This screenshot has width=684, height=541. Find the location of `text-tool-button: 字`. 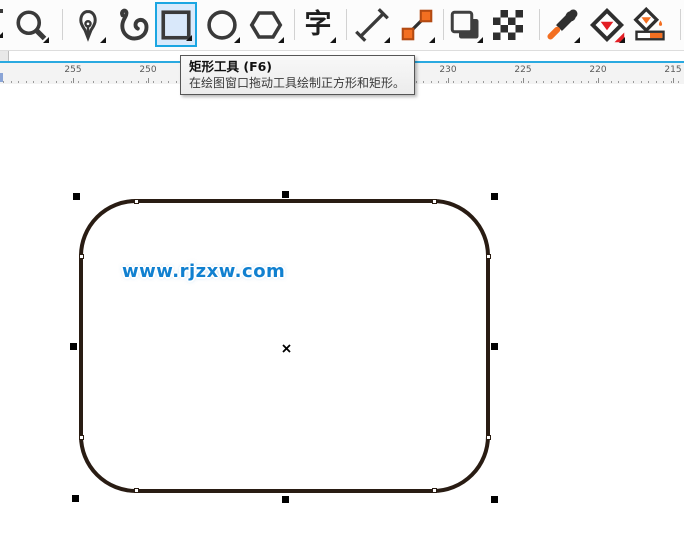

text-tool-button: 字 is located at coordinates (318, 24).